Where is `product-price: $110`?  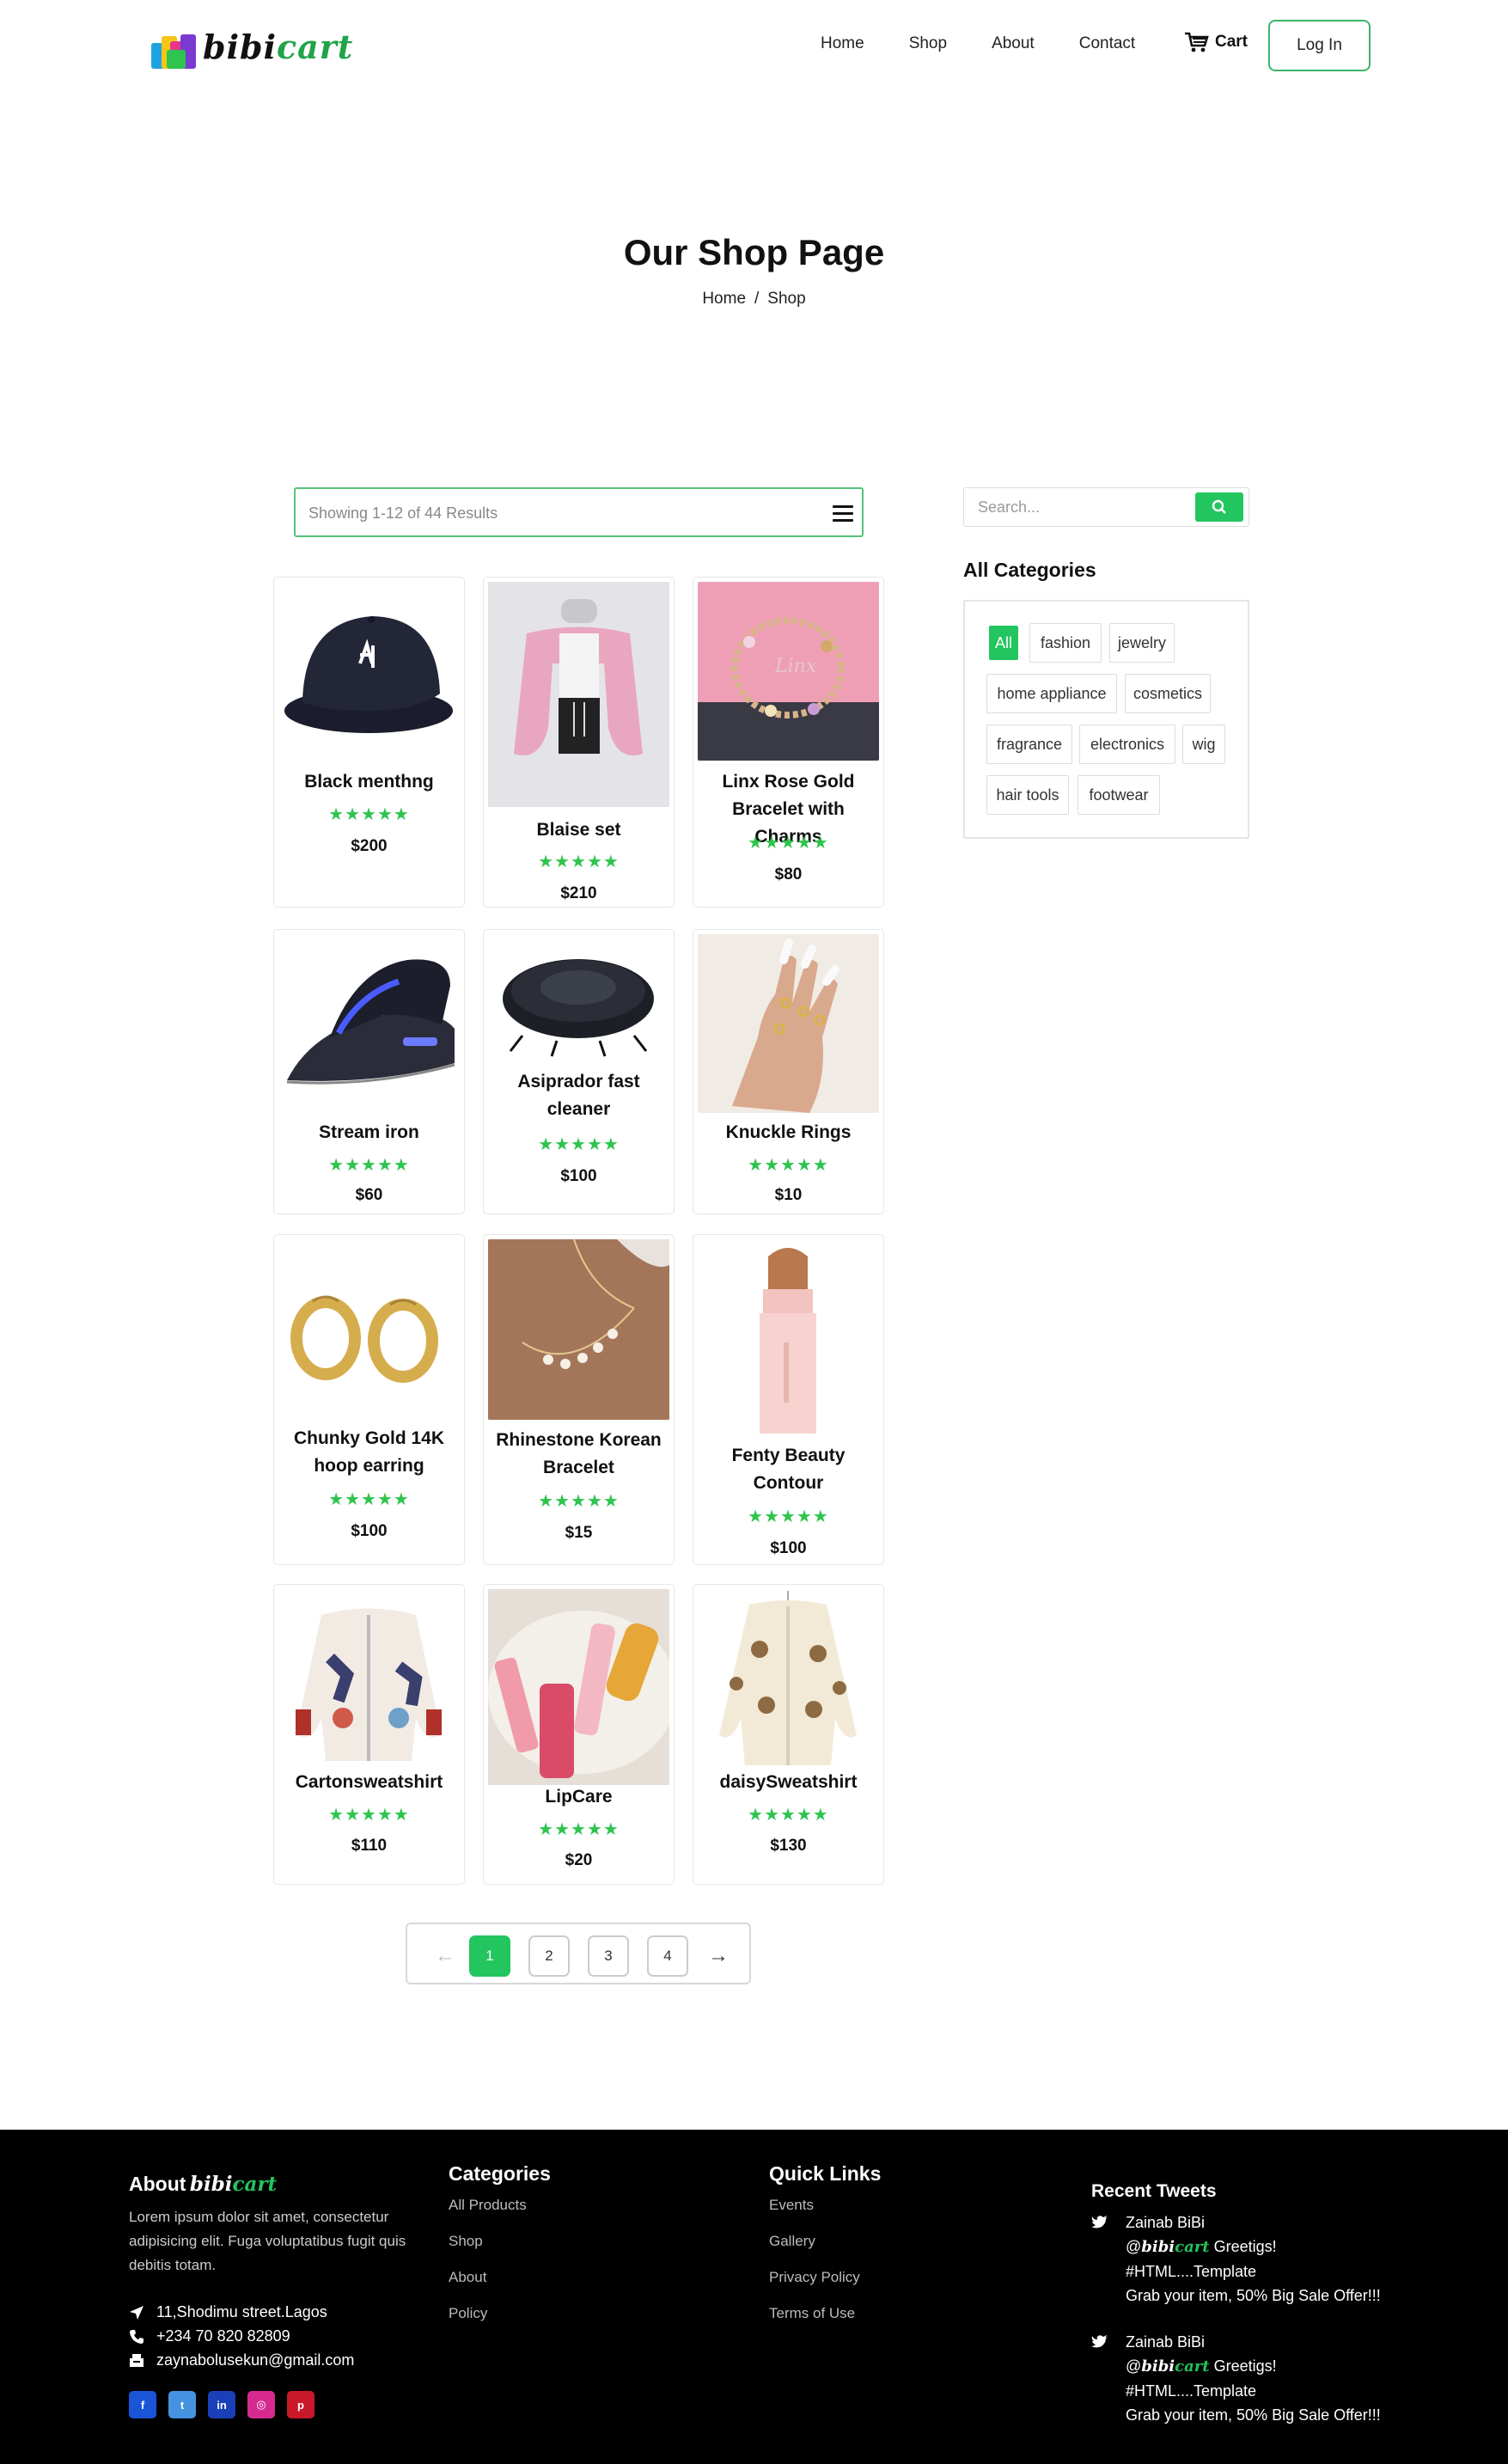 product-price: $110 is located at coordinates (369, 1846).